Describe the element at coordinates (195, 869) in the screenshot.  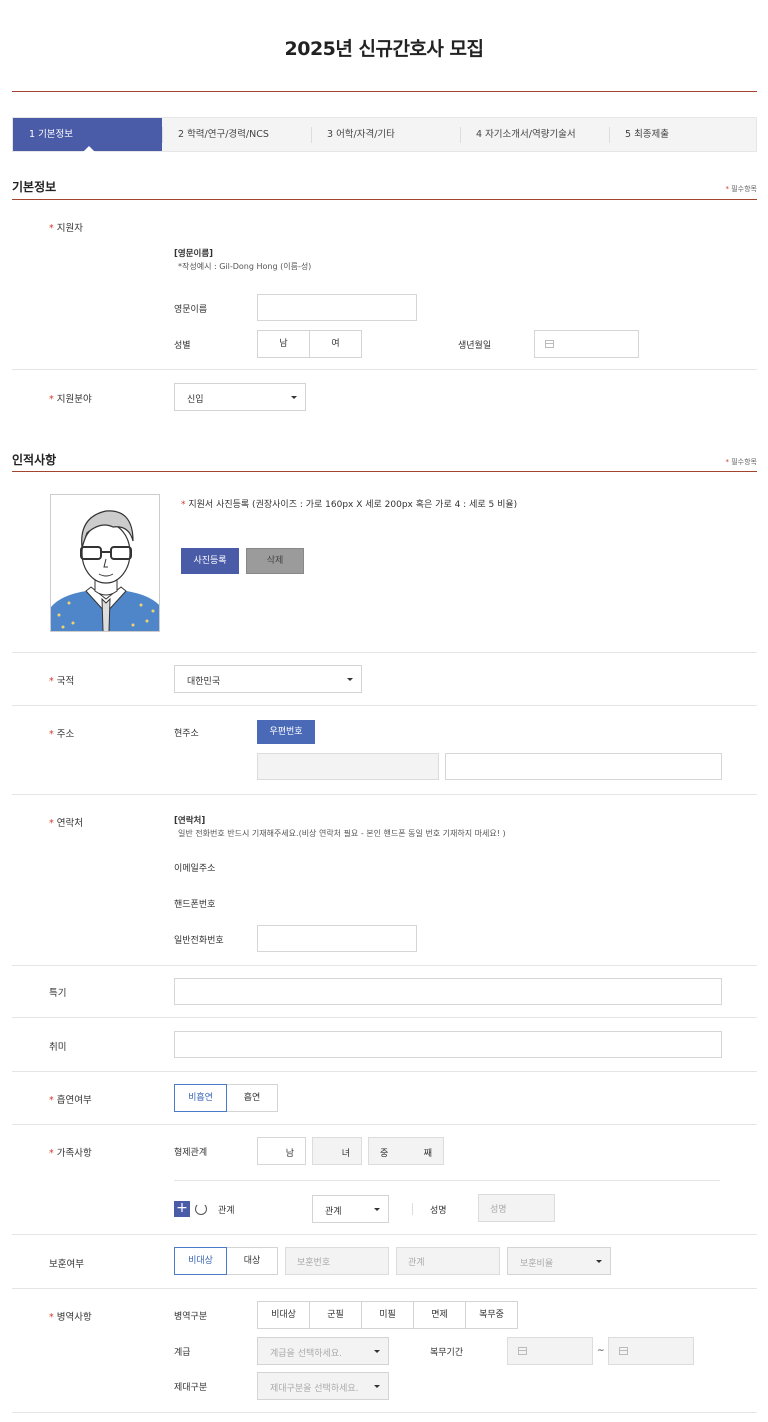
I see `email-label: 이메일주소` at that location.